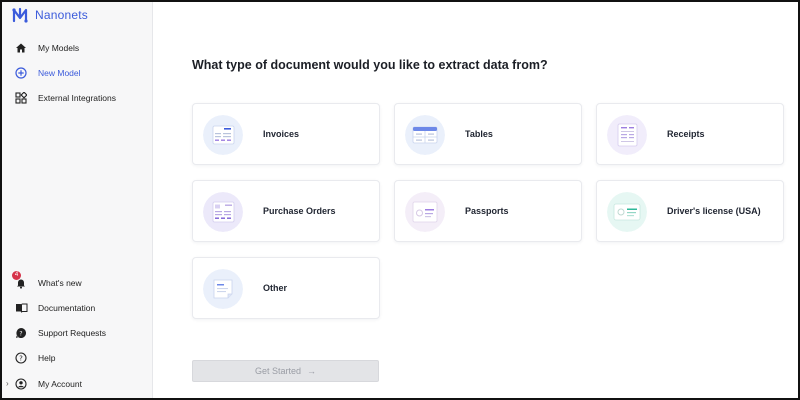 The image size is (800, 400). I want to click on support-icon: ?, so click(21, 333).